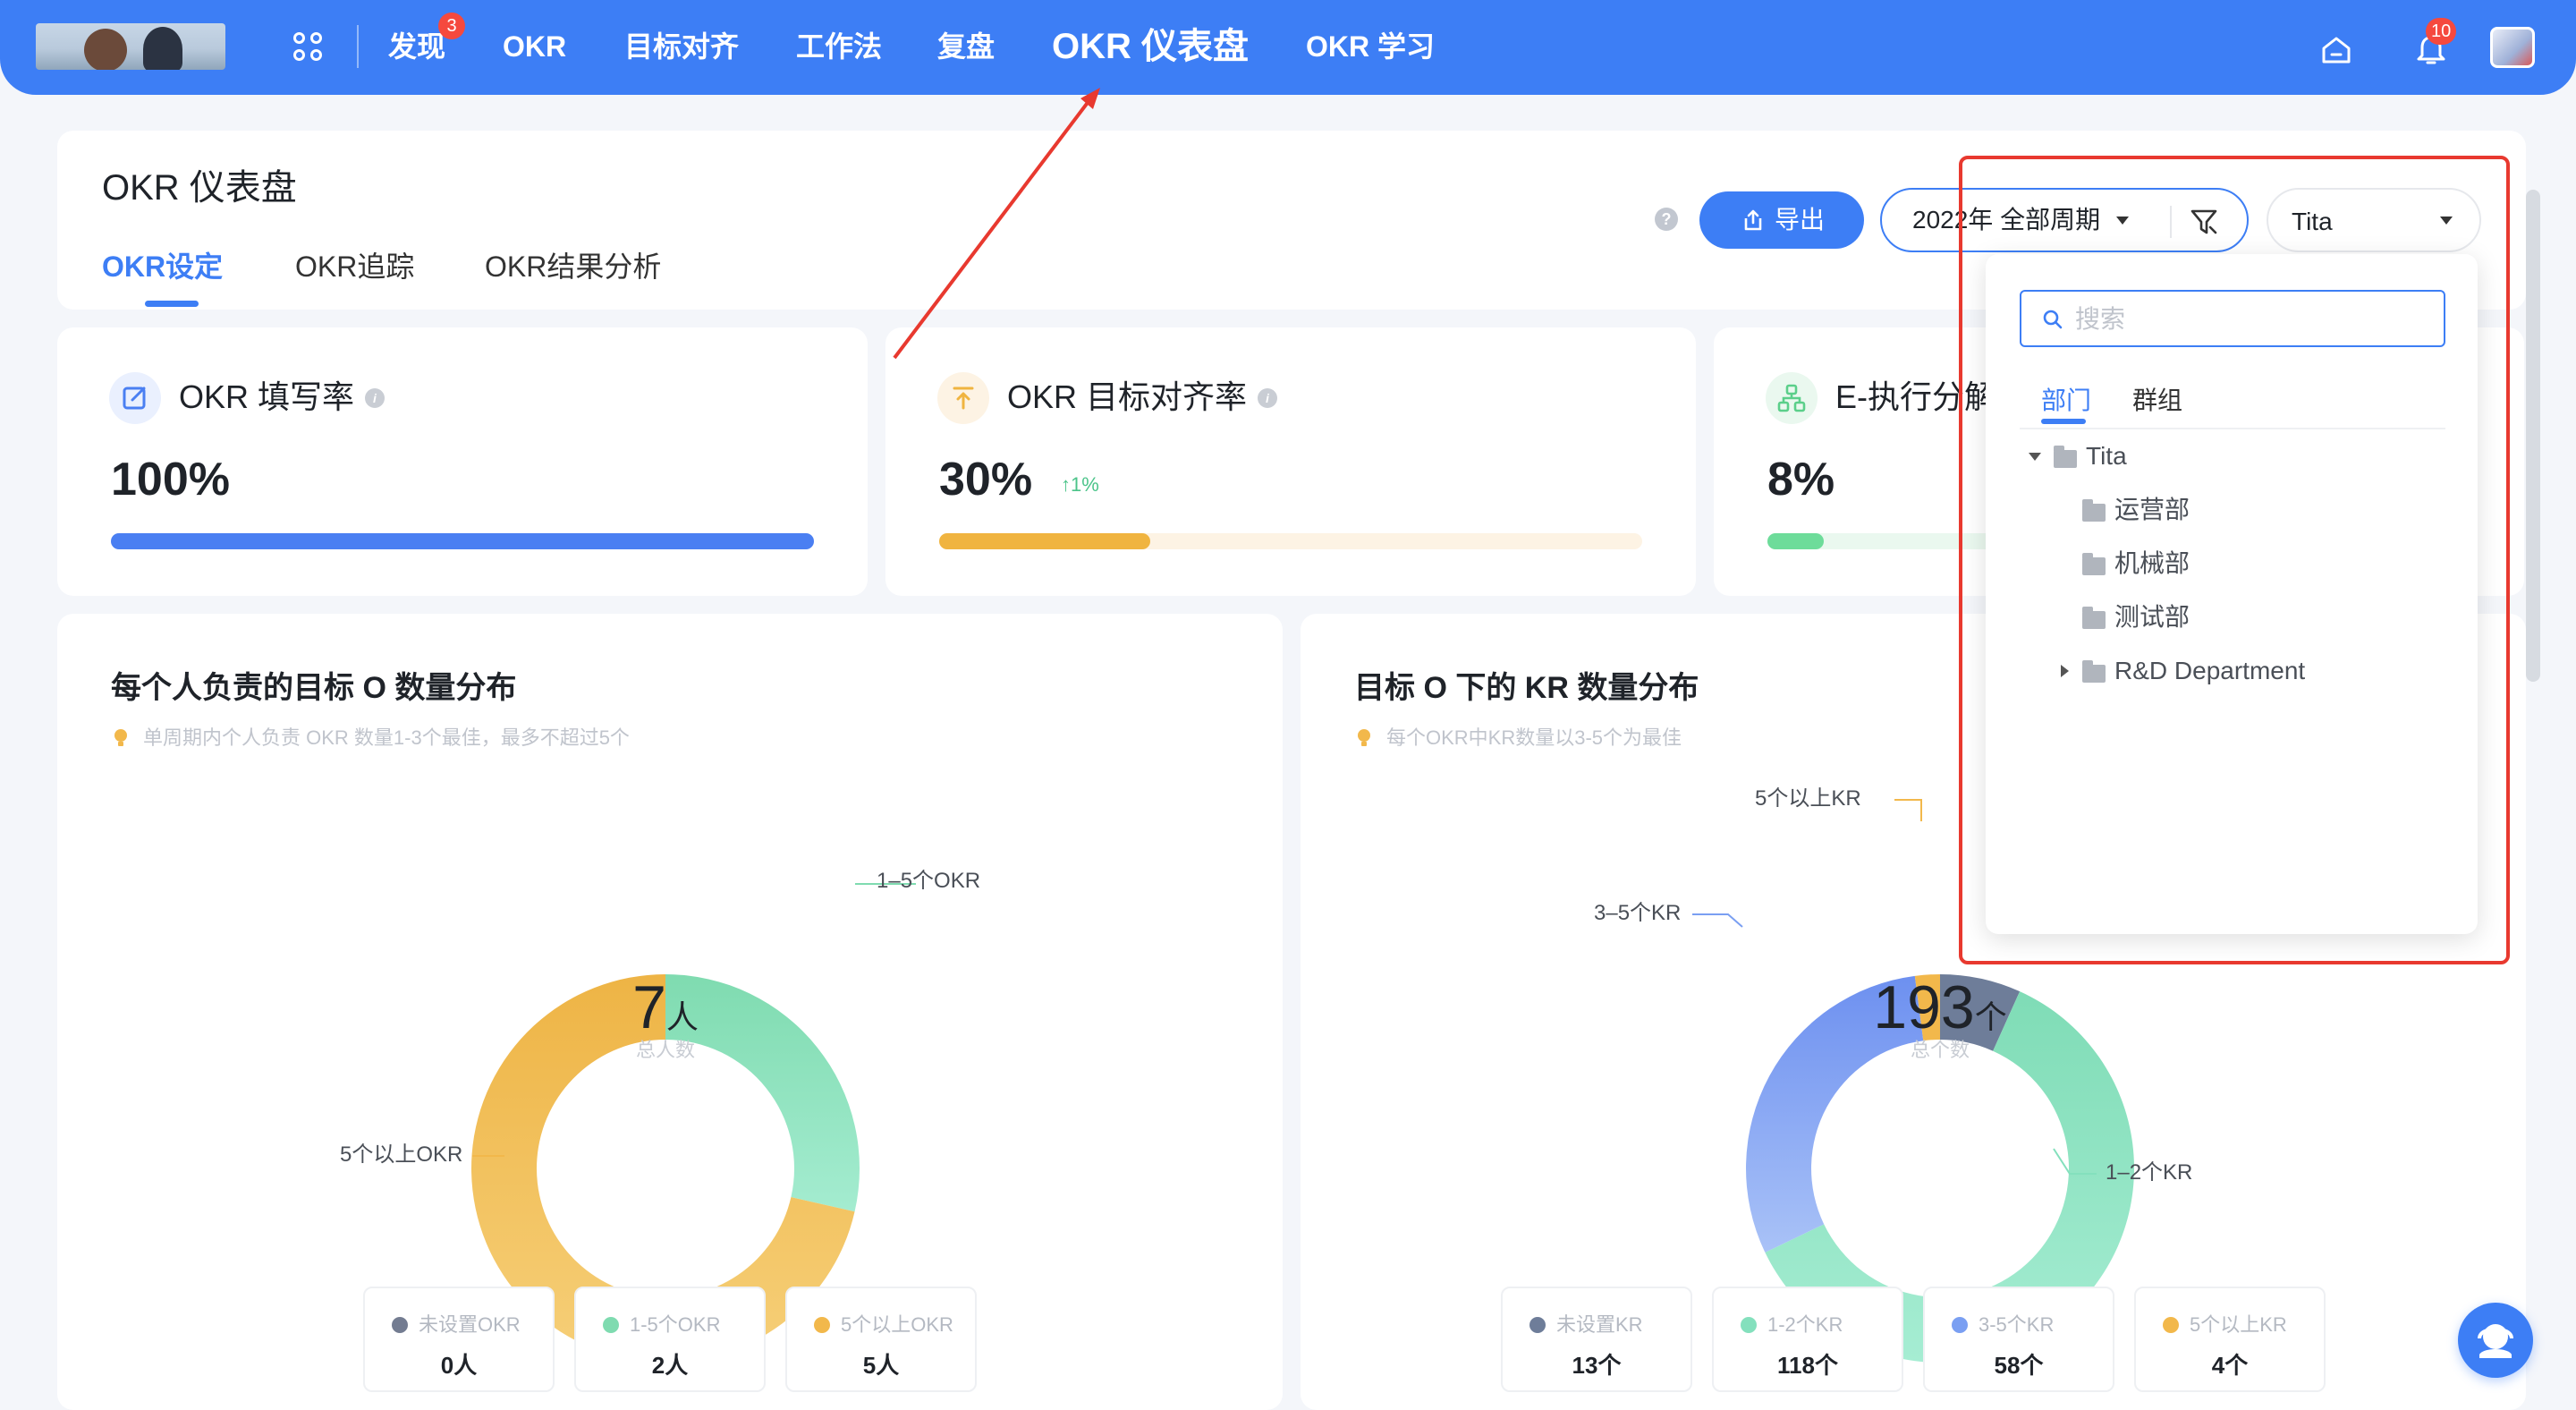 The image size is (2576, 1410). I want to click on align-top-icon, so click(963, 398).